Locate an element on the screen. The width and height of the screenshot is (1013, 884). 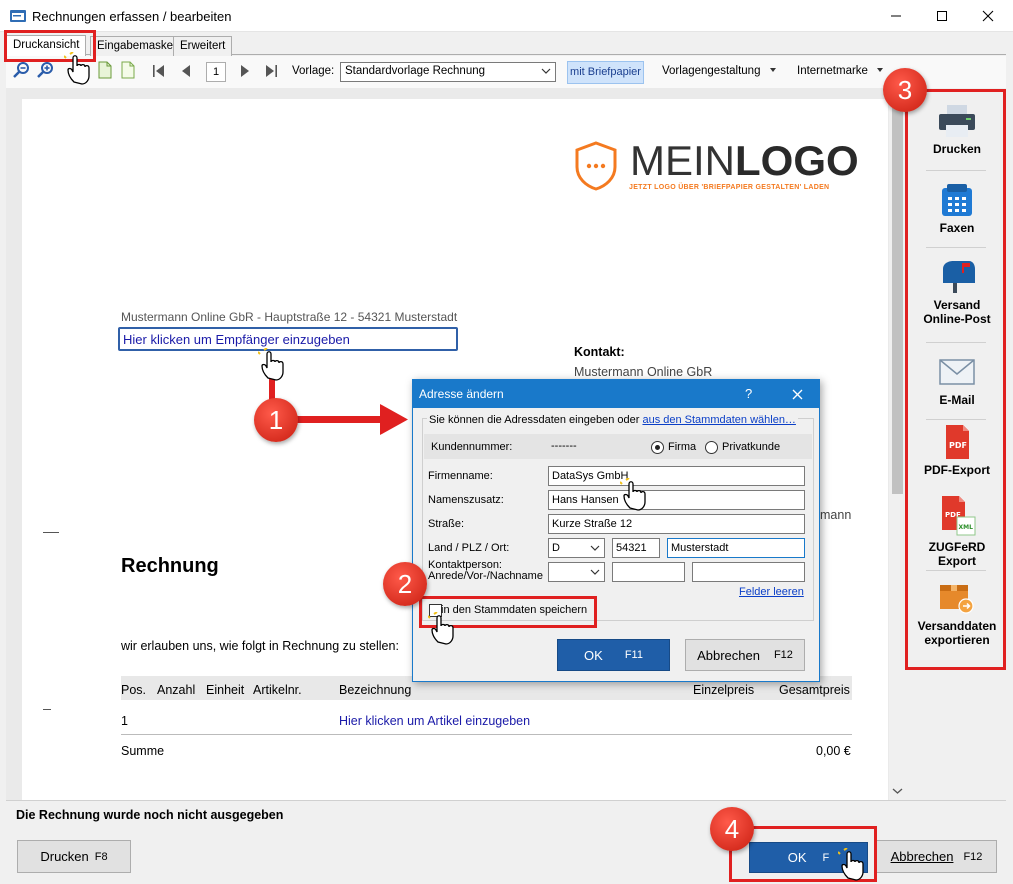
land-select: D is located at coordinates (576, 548).